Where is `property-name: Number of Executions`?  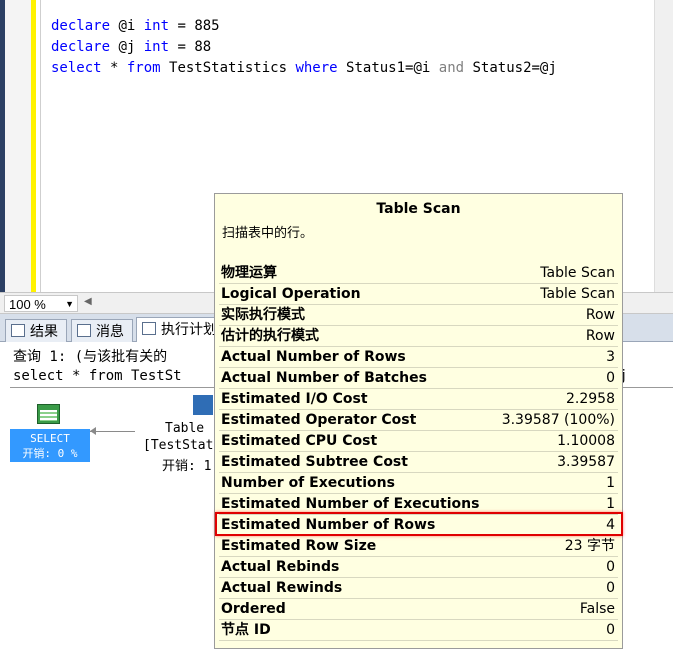
property-name: Number of Executions is located at coordinates (308, 483).